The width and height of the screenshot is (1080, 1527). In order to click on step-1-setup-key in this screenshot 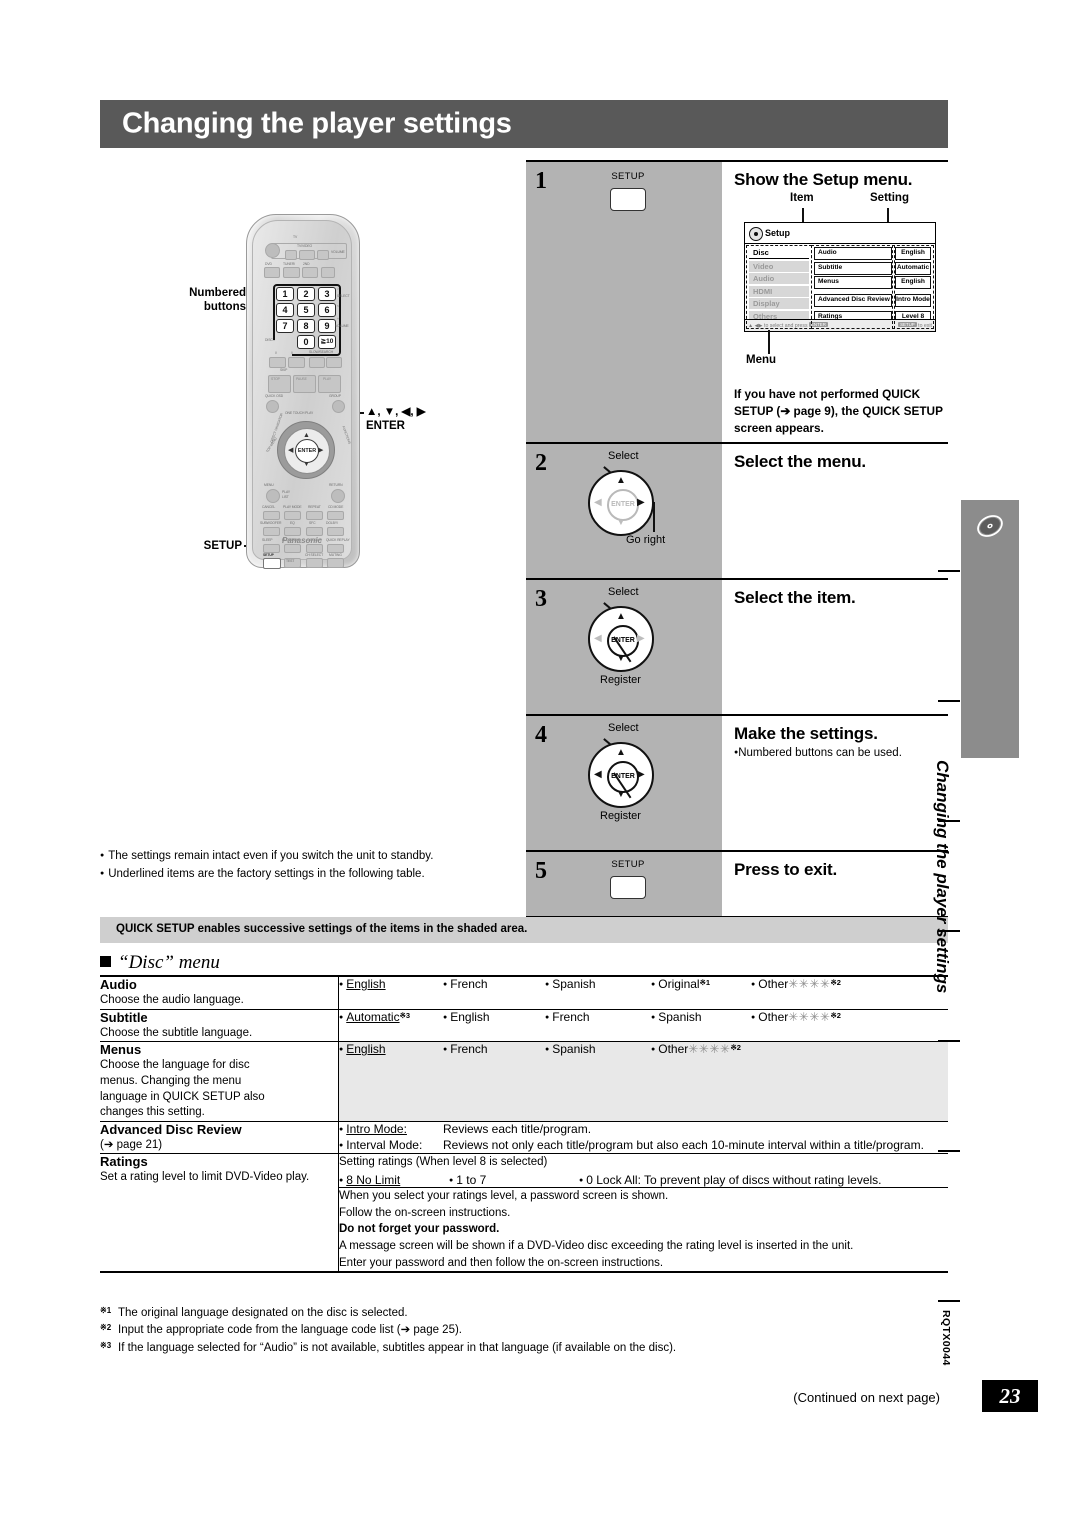, I will do `click(628, 199)`.